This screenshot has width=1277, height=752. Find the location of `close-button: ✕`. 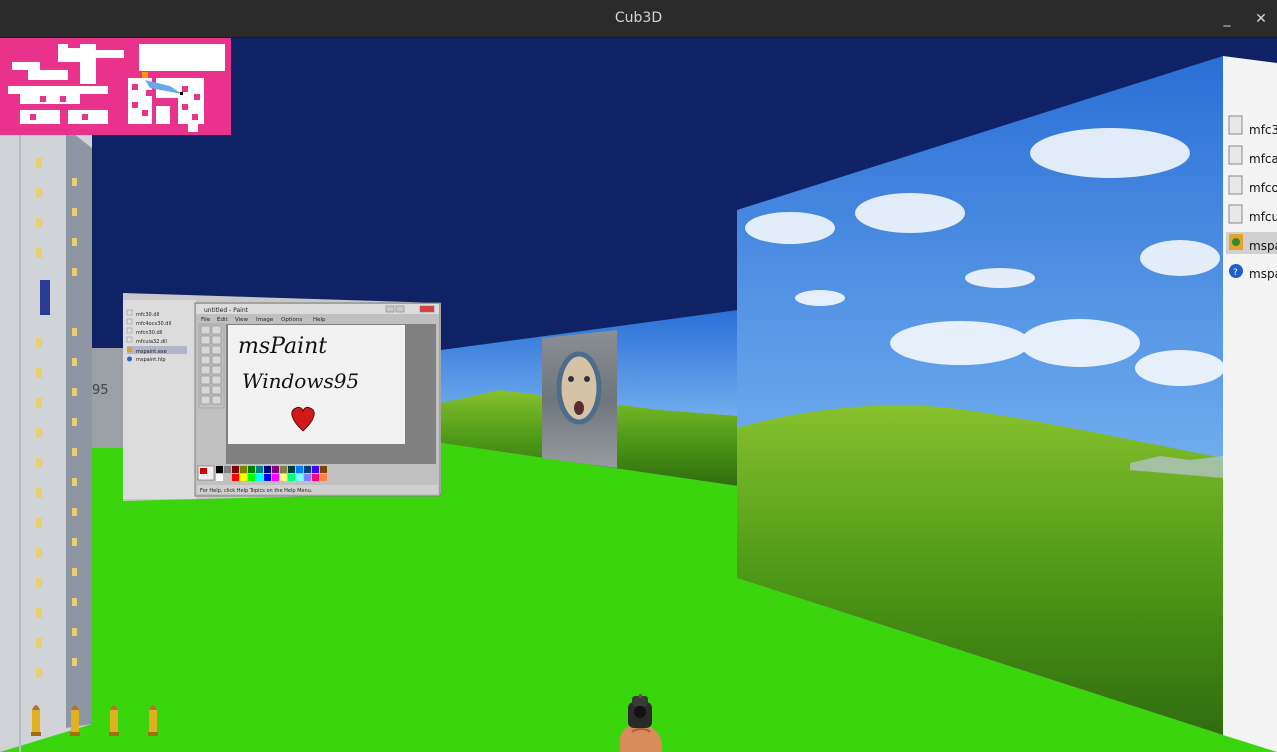

close-button: ✕ is located at coordinates (1261, 19).